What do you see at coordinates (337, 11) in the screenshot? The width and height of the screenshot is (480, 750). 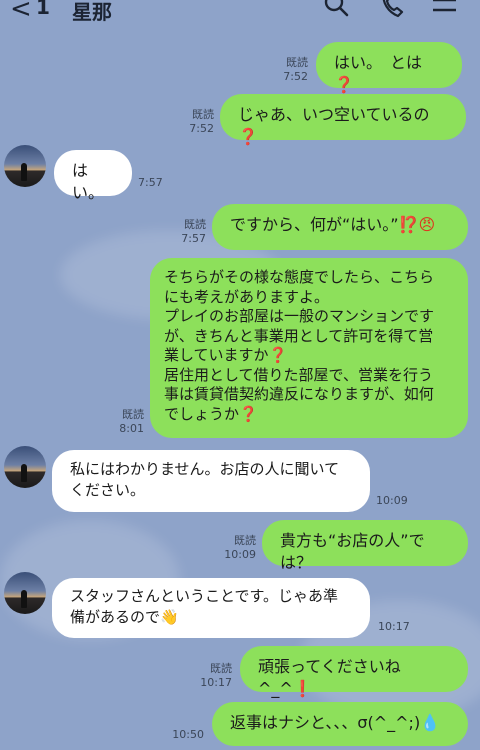 I see `search-icon` at bounding box center [337, 11].